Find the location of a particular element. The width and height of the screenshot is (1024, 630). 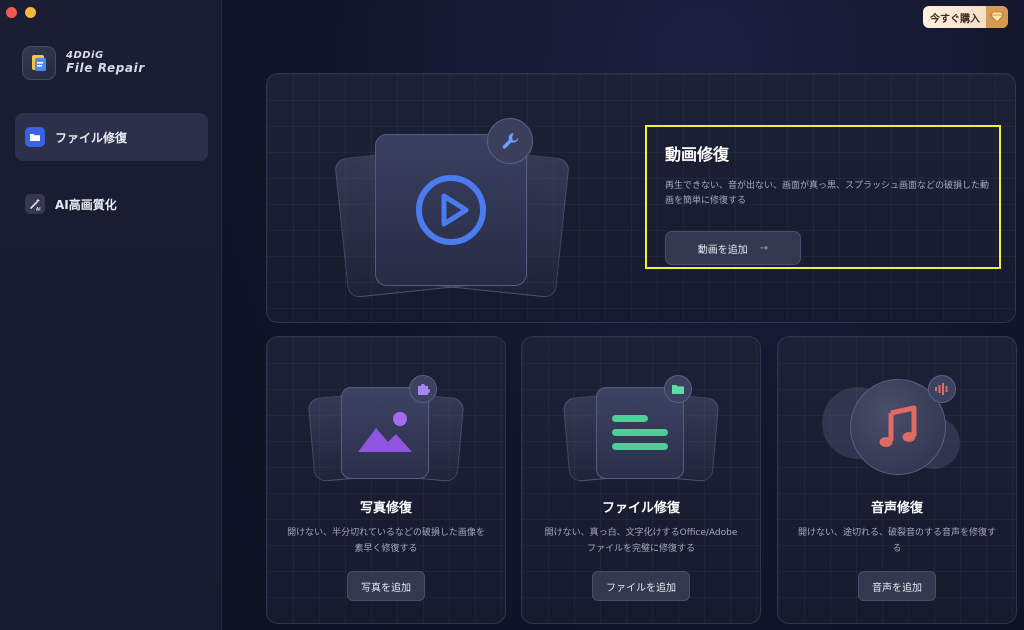

file-repair-description: 開けない、真っ白、文字化けするOffice/Adobeファイルを完璧に修復する is located at coordinates (641, 541).